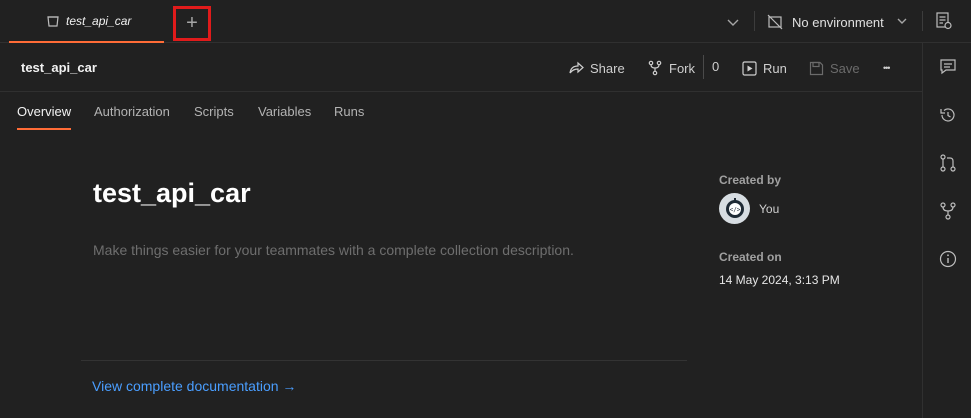 The height and width of the screenshot is (418, 971). I want to click on environment-selector: No environment, so click(838, 22).